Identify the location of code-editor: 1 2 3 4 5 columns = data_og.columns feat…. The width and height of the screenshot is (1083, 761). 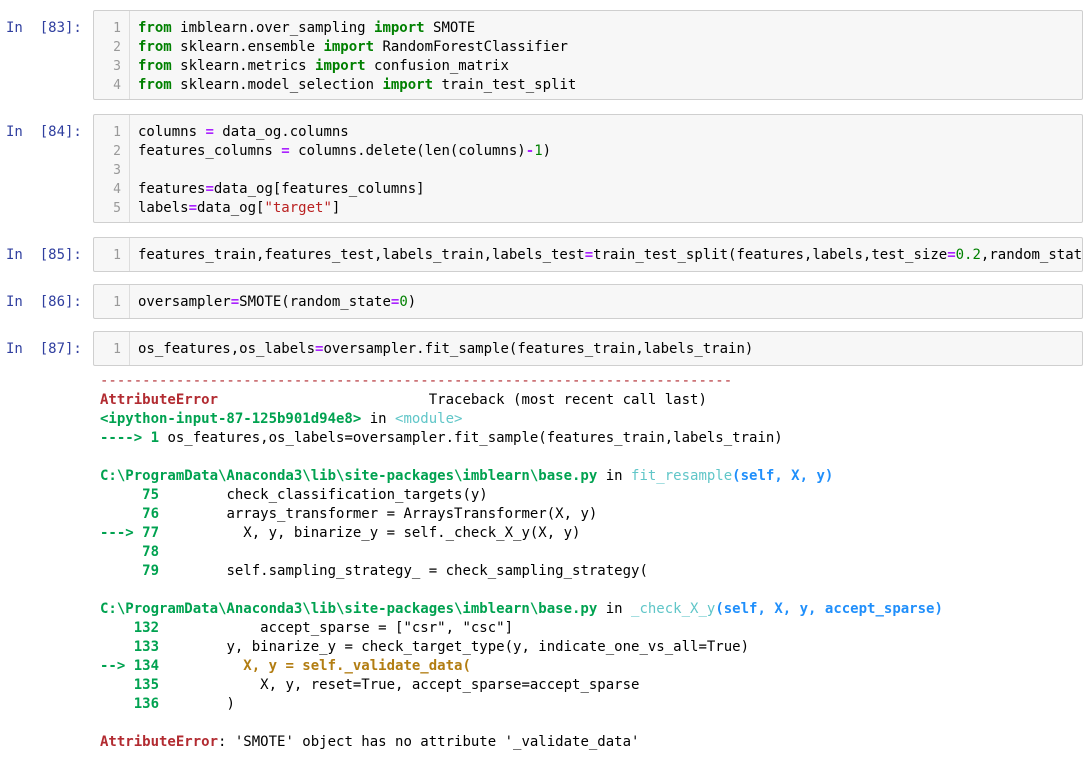
(588, 168).